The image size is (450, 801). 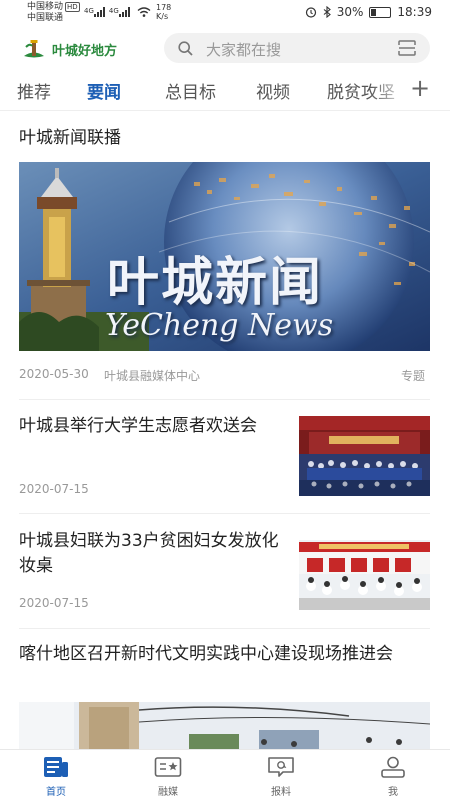 I want to click on search-bar: 大家都在搜, so click(x=297, y=48).